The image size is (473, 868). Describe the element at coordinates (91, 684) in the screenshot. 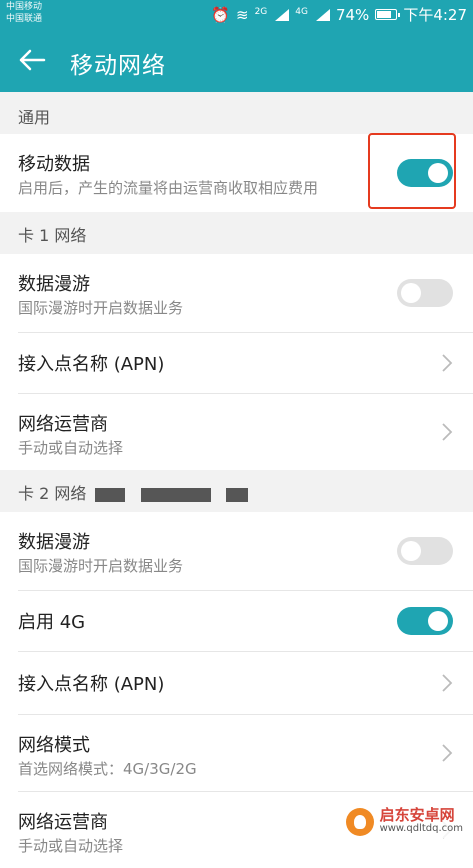

I see `sim2-apn-label: 接入点名称 (APN)` at that location.